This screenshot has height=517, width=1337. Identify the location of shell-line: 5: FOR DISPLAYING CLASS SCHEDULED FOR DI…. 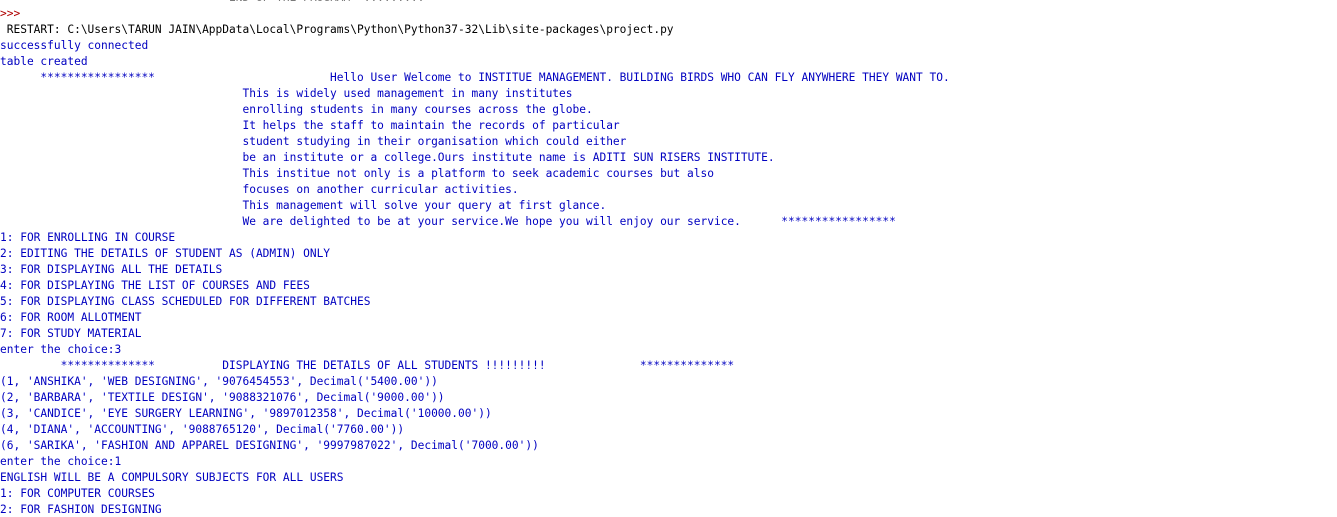
(185, 301).